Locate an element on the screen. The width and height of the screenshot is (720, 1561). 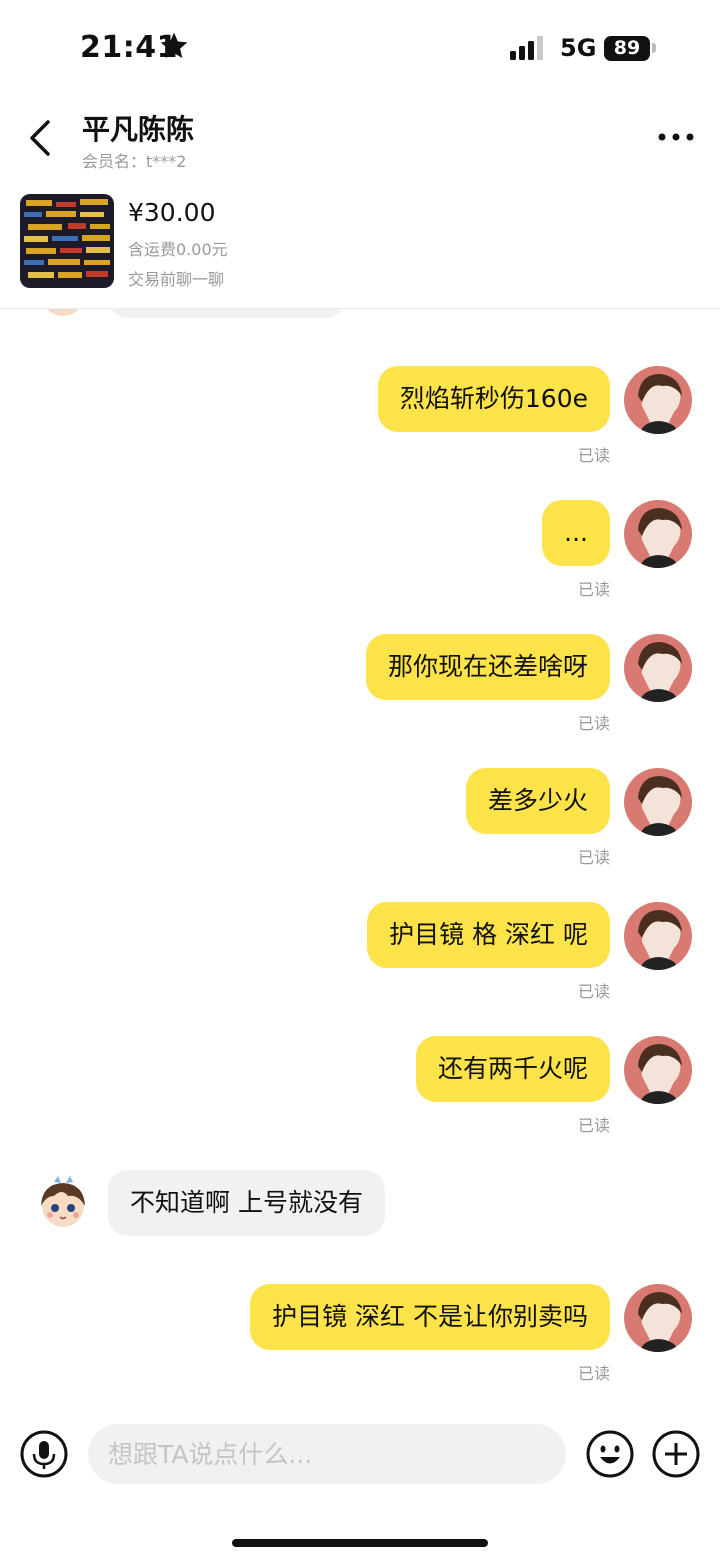
more-icon is located at coordinates (676, 137).